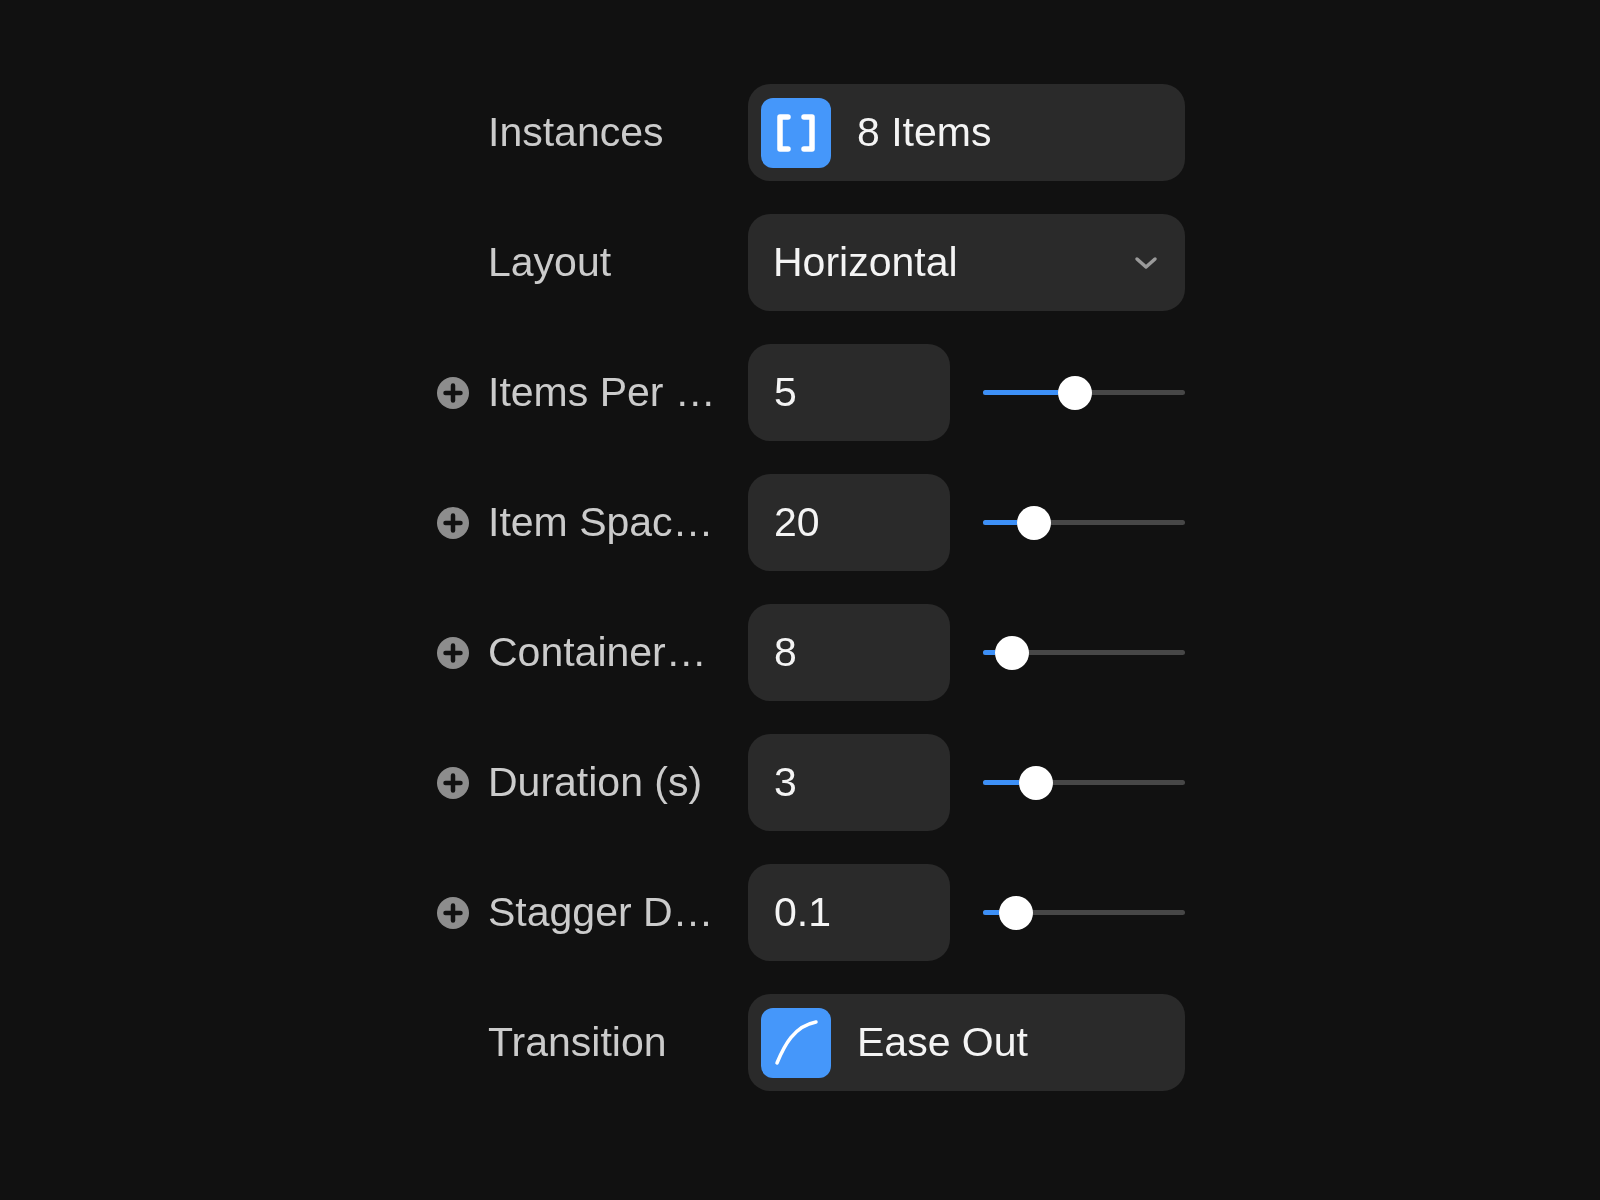 The width and height of the screenshot is (1600, 1200). What do you see at coordinates (550, 261) in the screenshot?
I see `field-label: Layout` at bounding box center [550, 261].